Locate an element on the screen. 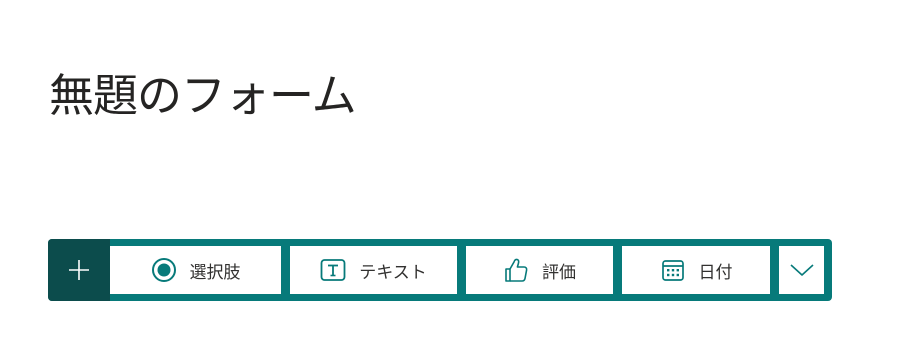 This screenshot has width=906, height=345. text-label: テキスト is located at coordinates (393, 272).